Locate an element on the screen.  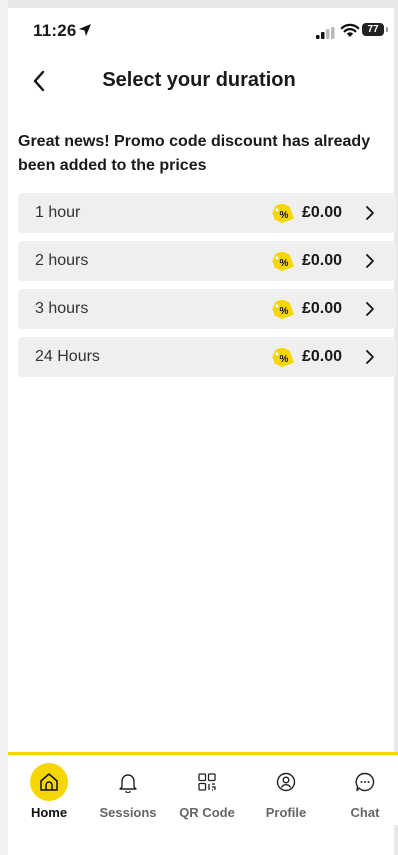
tab-qr-code-label: QR Code is located at coordinates (207, 812).